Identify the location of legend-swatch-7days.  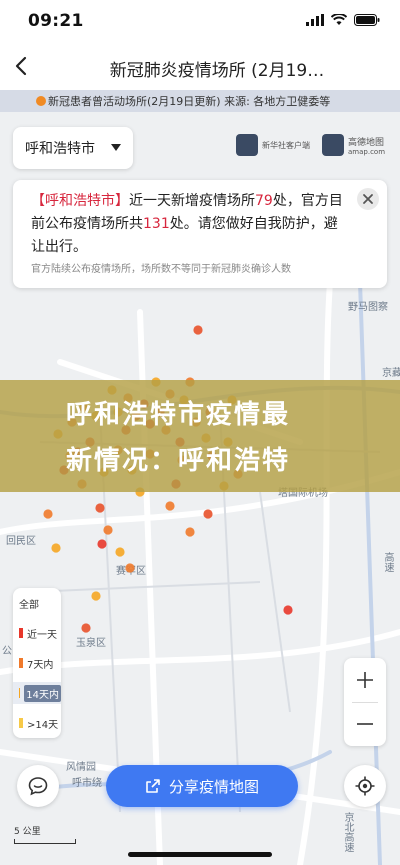
(21, 663).